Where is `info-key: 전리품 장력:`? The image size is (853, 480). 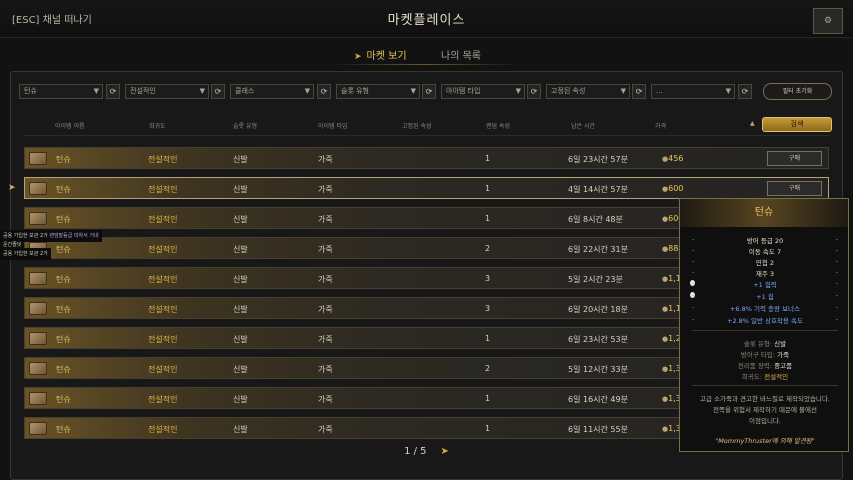
info-key: 전리품 장력: is located at coordinates (755, 366).